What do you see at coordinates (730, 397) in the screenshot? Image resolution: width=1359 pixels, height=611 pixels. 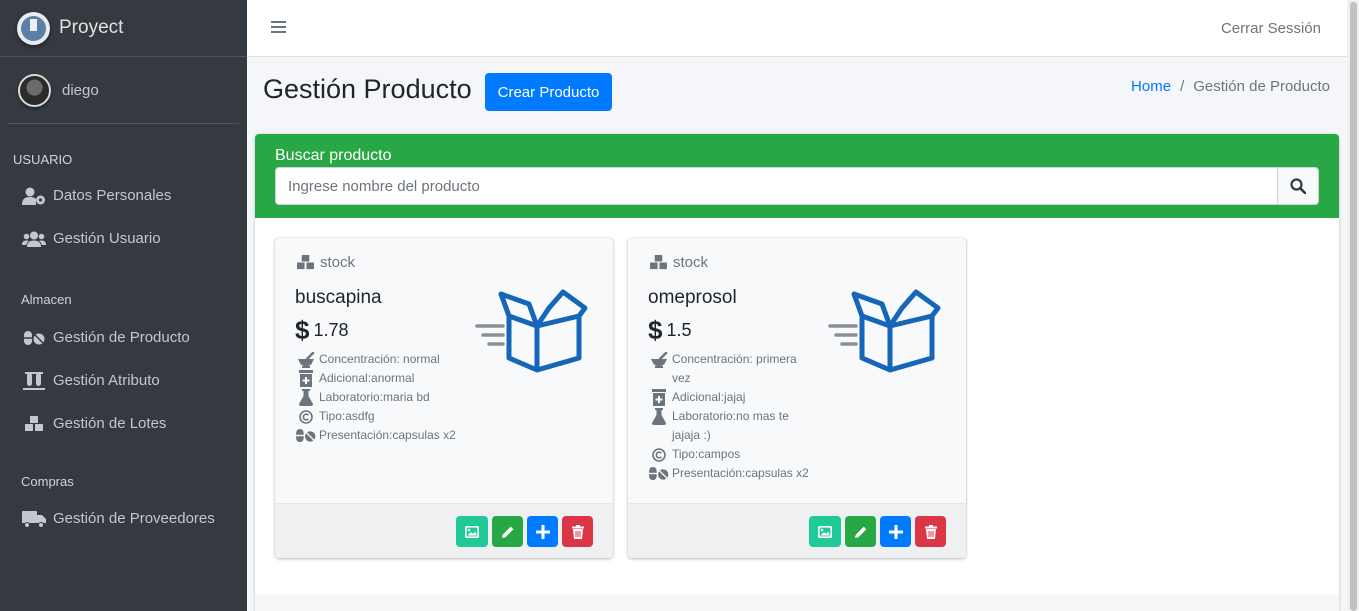 I see `detail-adicional: Adicional:jajaj` at bounding box center [730, 397].